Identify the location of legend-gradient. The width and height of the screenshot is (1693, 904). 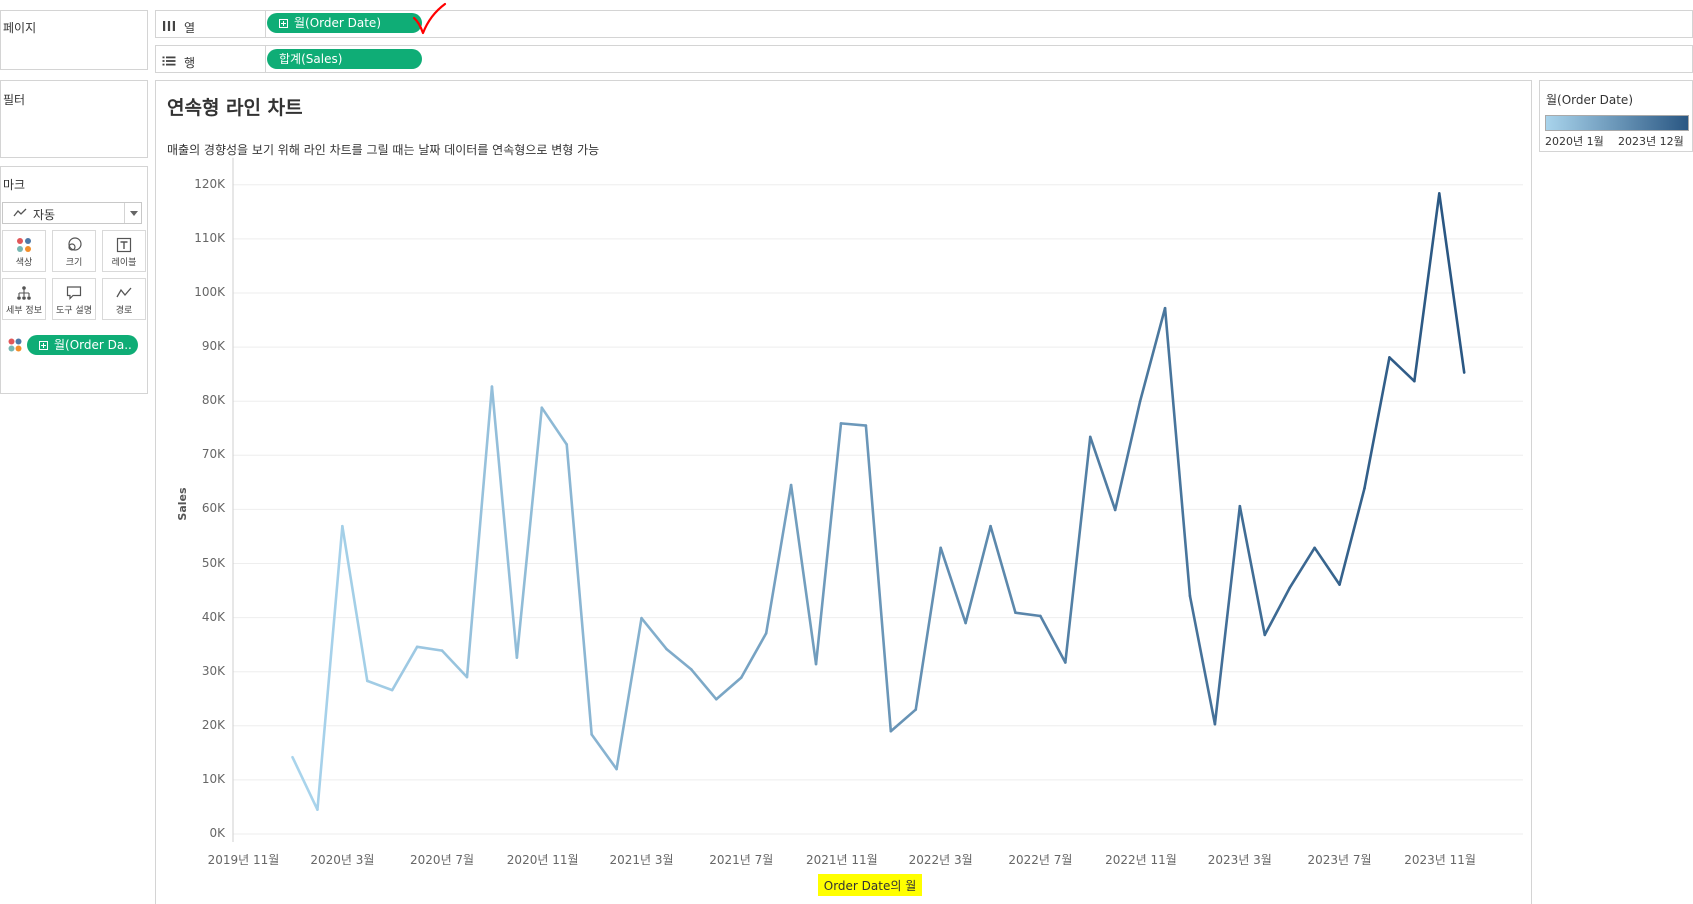
(1617, 123).